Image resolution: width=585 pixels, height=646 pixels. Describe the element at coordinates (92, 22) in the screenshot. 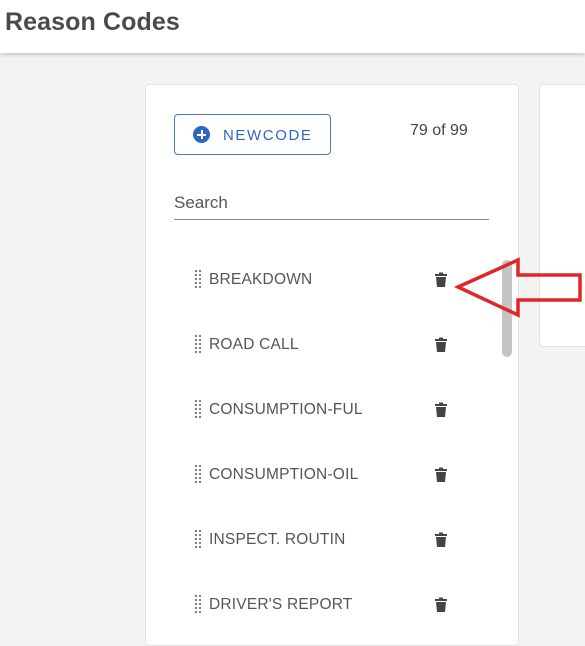

I see `page-title: Reason Codes` at that location.